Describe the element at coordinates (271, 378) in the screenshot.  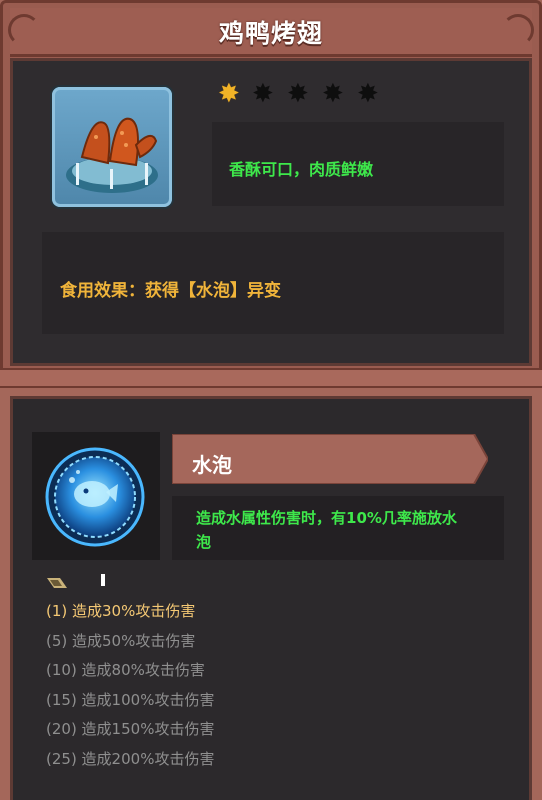
I see `section-divider` at that location.